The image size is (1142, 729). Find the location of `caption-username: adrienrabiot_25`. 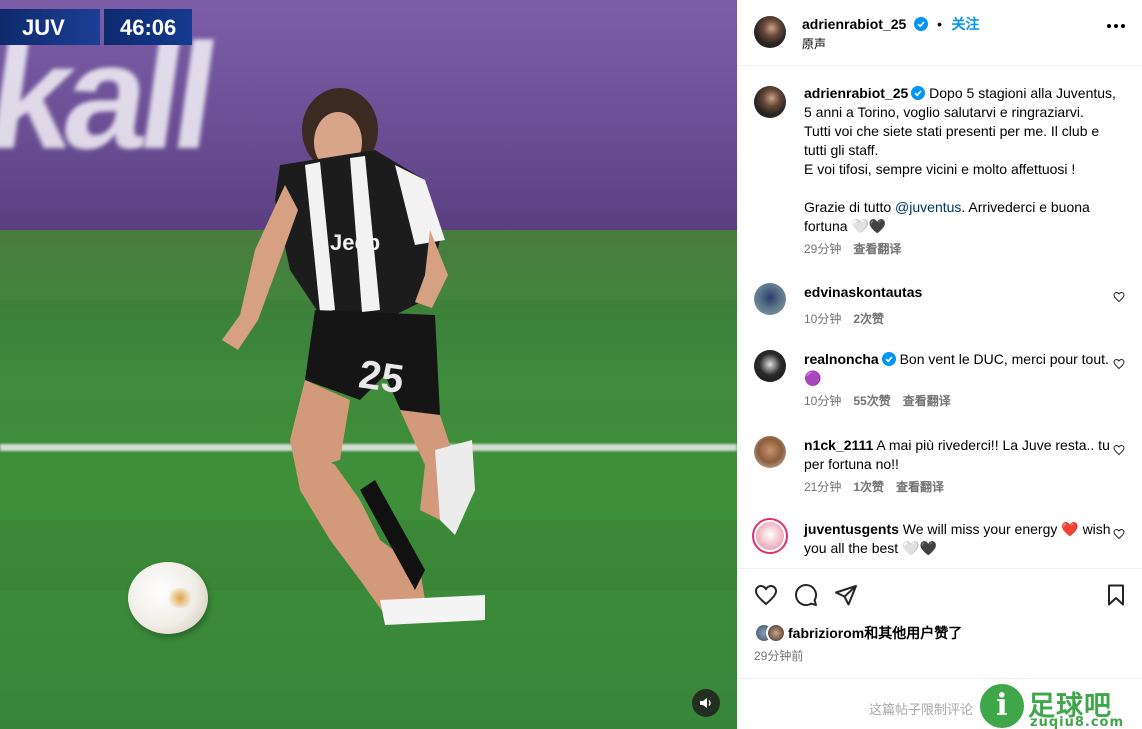

caption-username: adrienrabiot_25 is located at coordinates (856, 93).